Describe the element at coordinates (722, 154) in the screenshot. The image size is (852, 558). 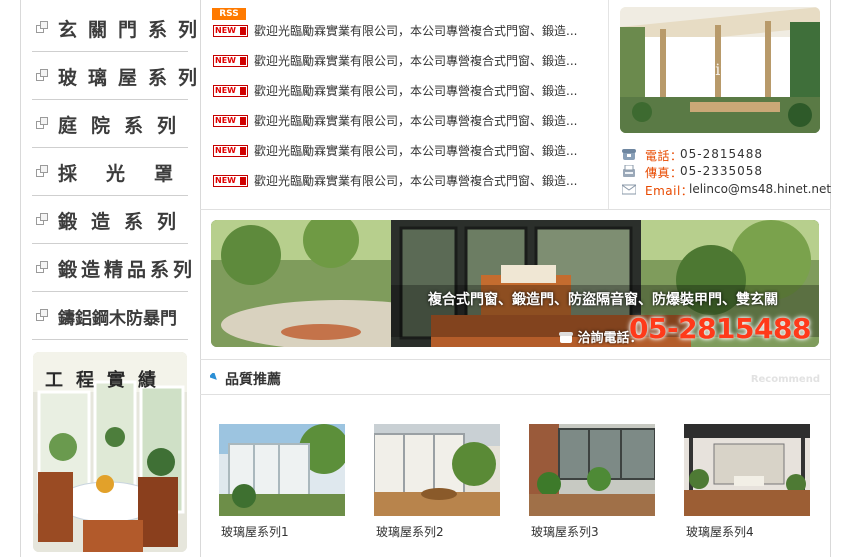
I see `phone-number: 05-2815488` at that location.